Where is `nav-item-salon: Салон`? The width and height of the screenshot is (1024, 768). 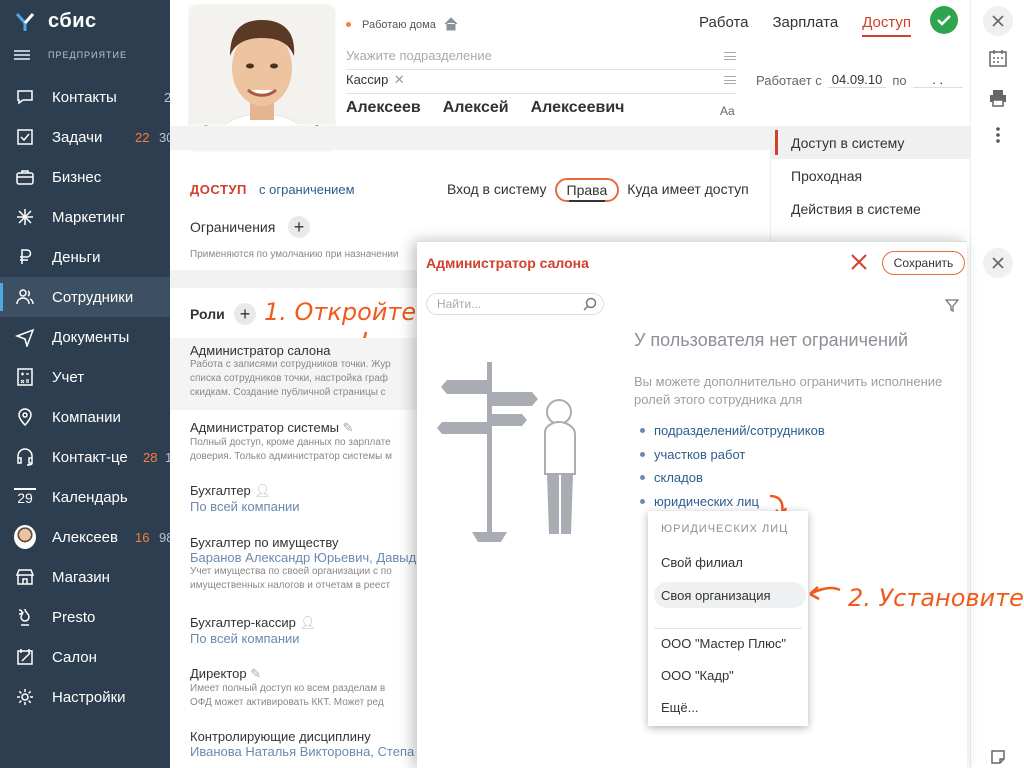
nav-item-salon: Салон is located at coordinates (85, 657).